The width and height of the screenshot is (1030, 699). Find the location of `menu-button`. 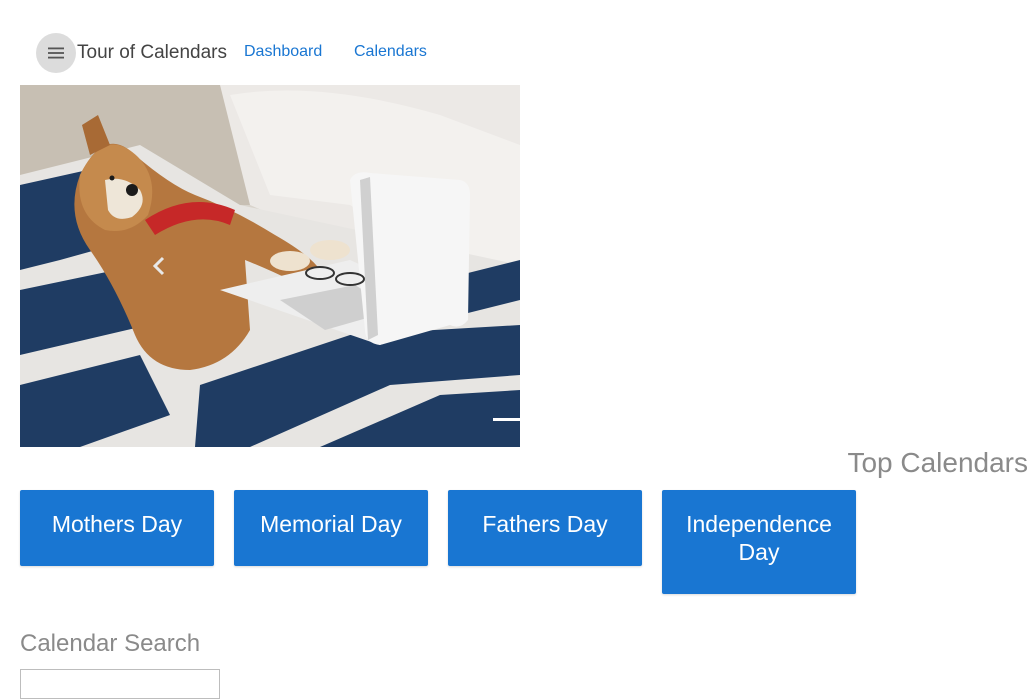

menu-button is located at coordinates (56, 53).